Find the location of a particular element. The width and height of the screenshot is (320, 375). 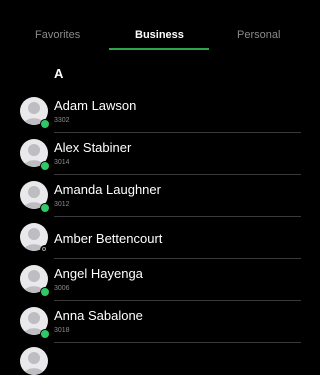

contact-row-adam-lawson: Adam Lawson 3302 is located at coordinates (150, 112).